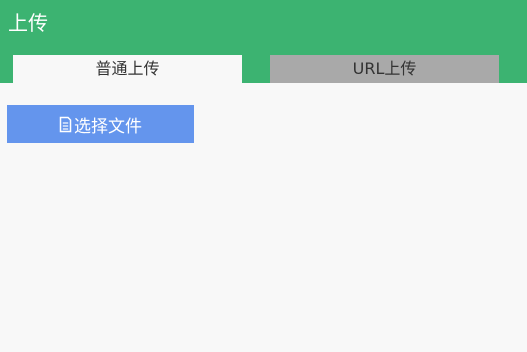 The height and width of the screenshot is (352, 527). I want to click on choose-file-button: 选择文件, so click(100, 124).